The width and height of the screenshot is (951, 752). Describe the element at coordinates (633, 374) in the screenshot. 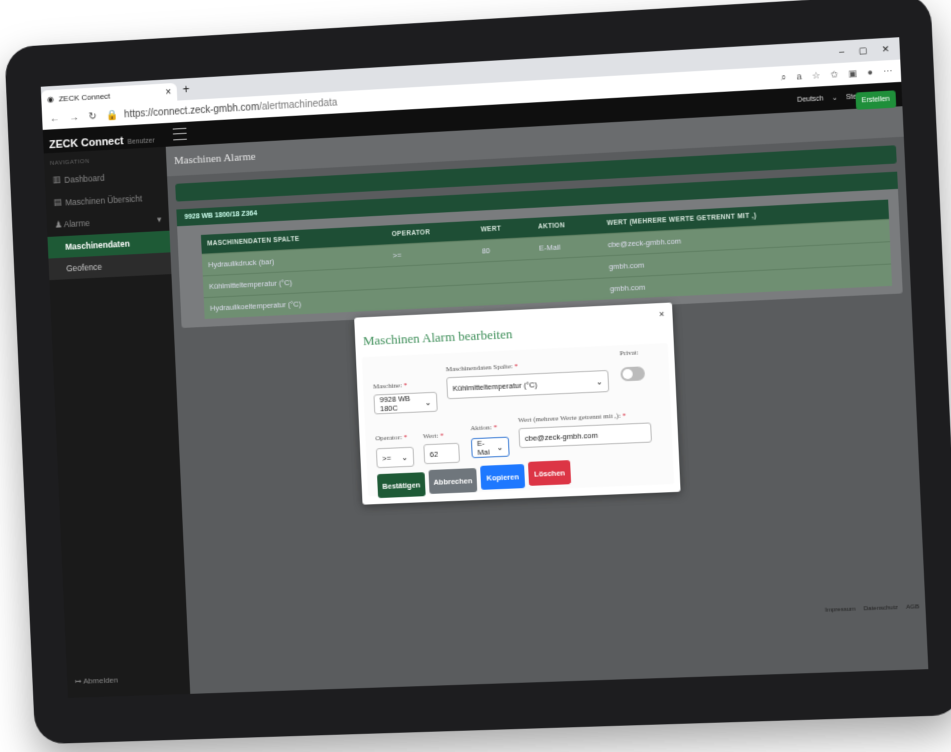

I see `private-toggle` at that location.